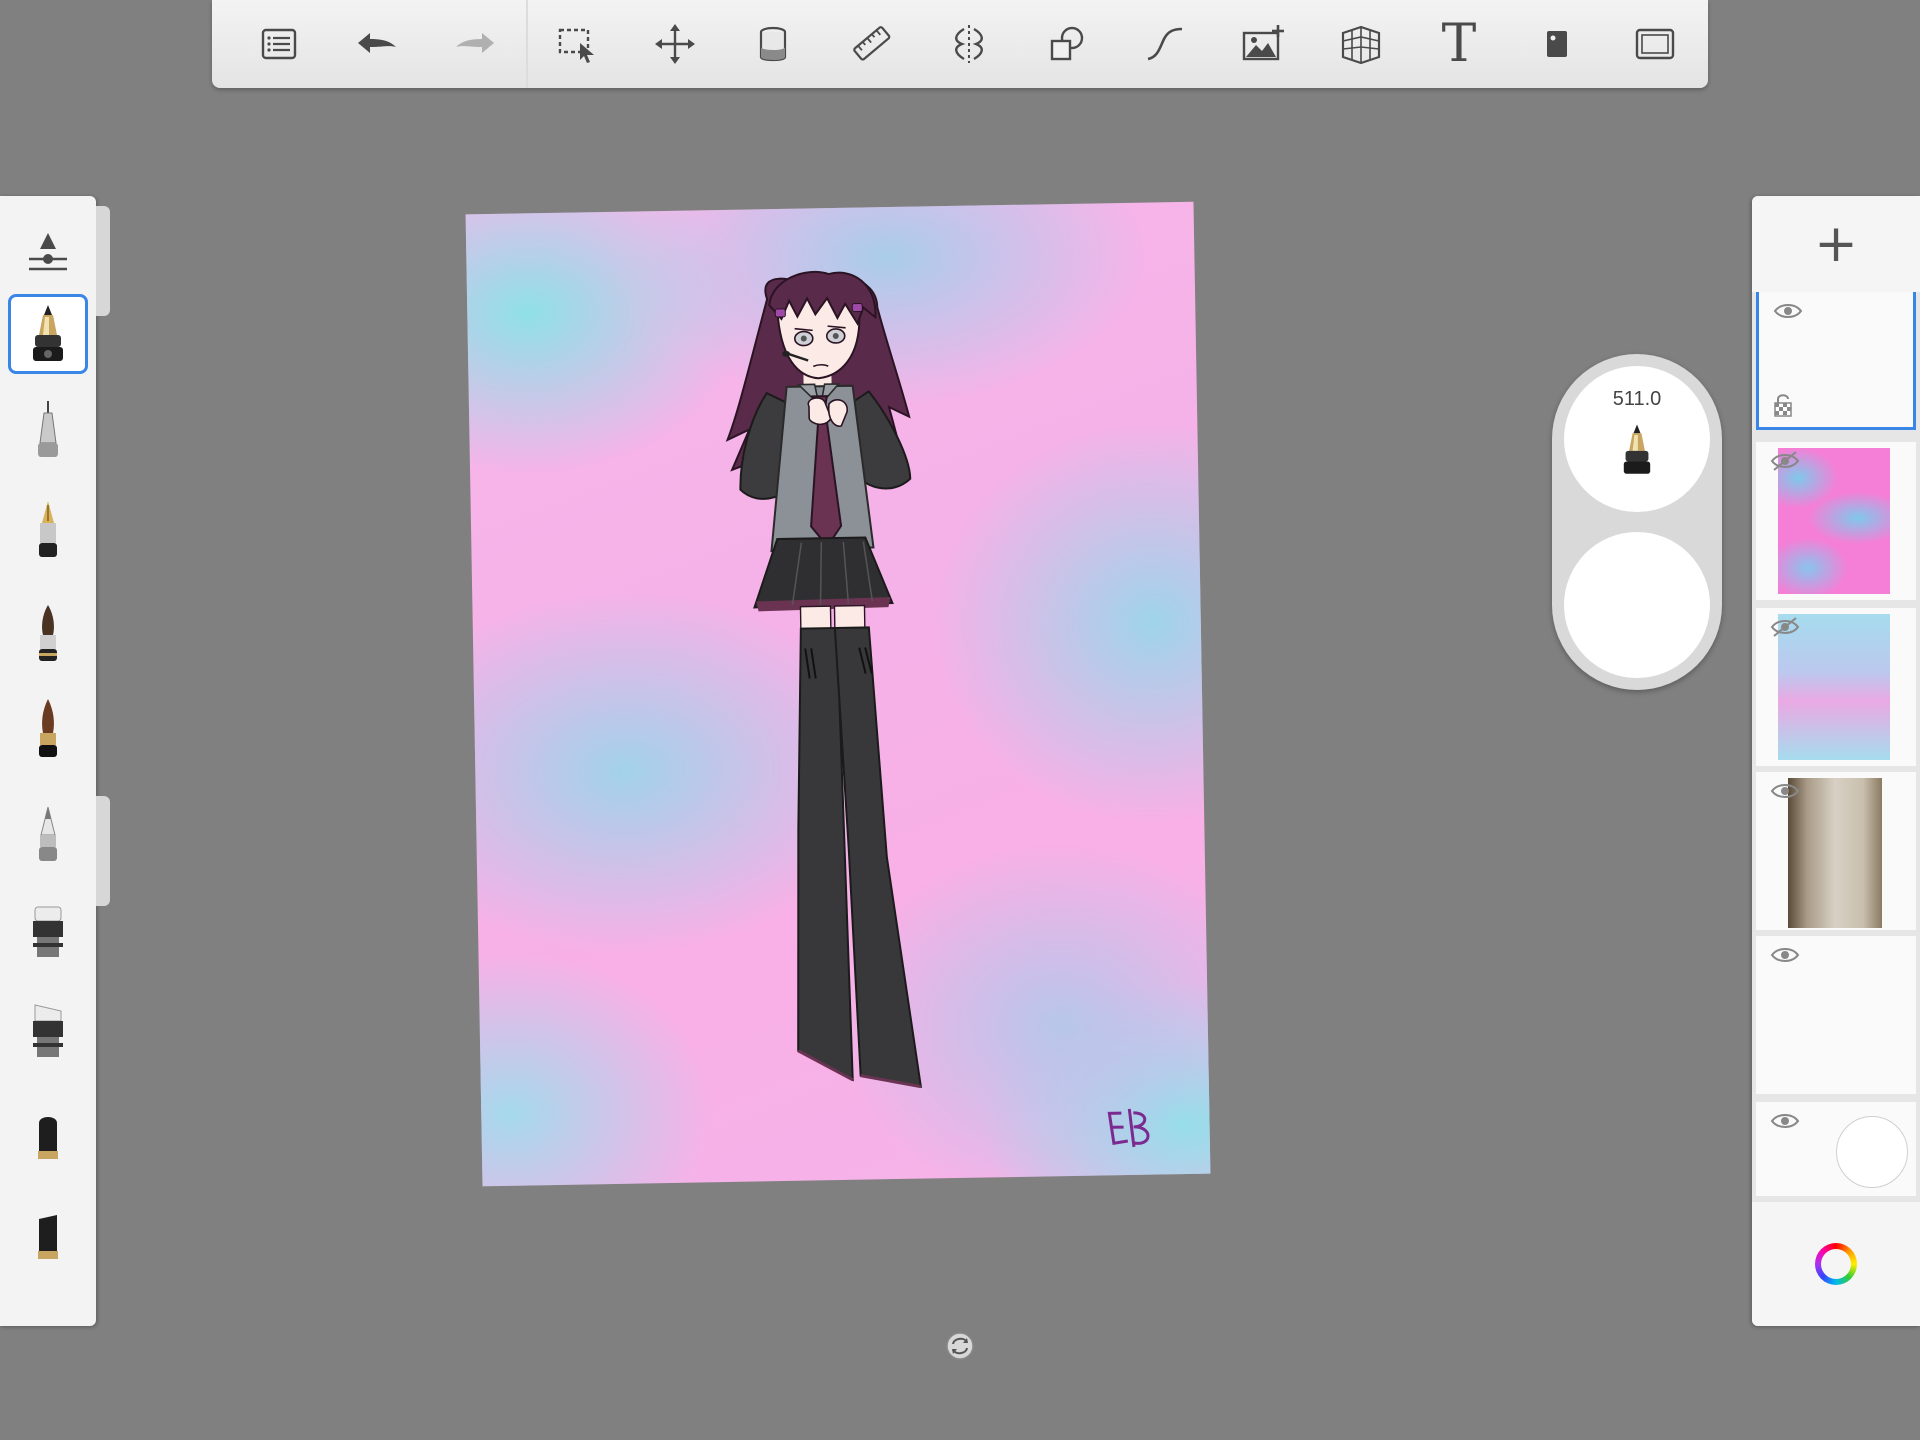 This screenshot has width=1920, height=1440. I want to click on gallery-list-button, so click(279, 44).